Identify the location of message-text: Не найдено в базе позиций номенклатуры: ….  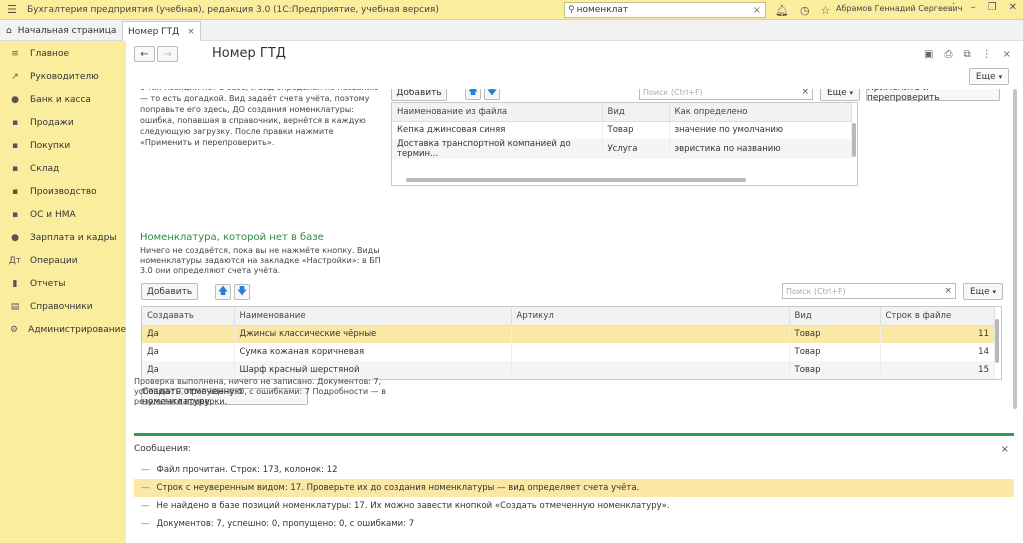
(413, 506).